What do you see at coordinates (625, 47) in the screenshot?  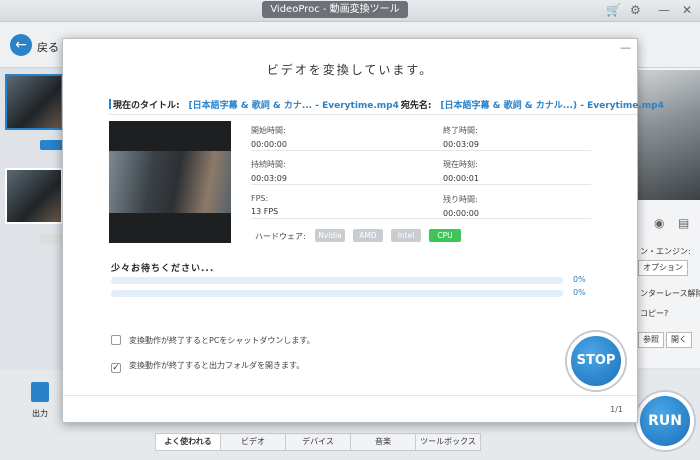 I see `minimize-dialog-icon: —` at bounding box center [625, 47].